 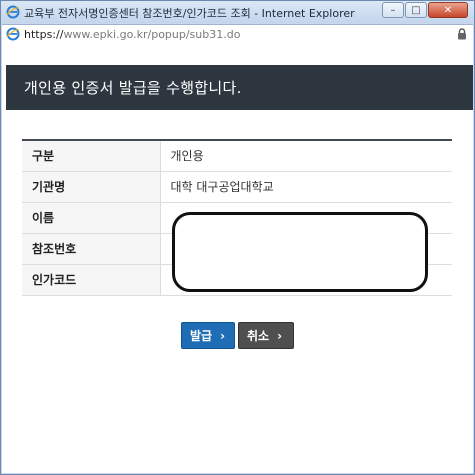 I want to click on action-buttons: 발급 › 취소 ›, so click(x=237, y=335).